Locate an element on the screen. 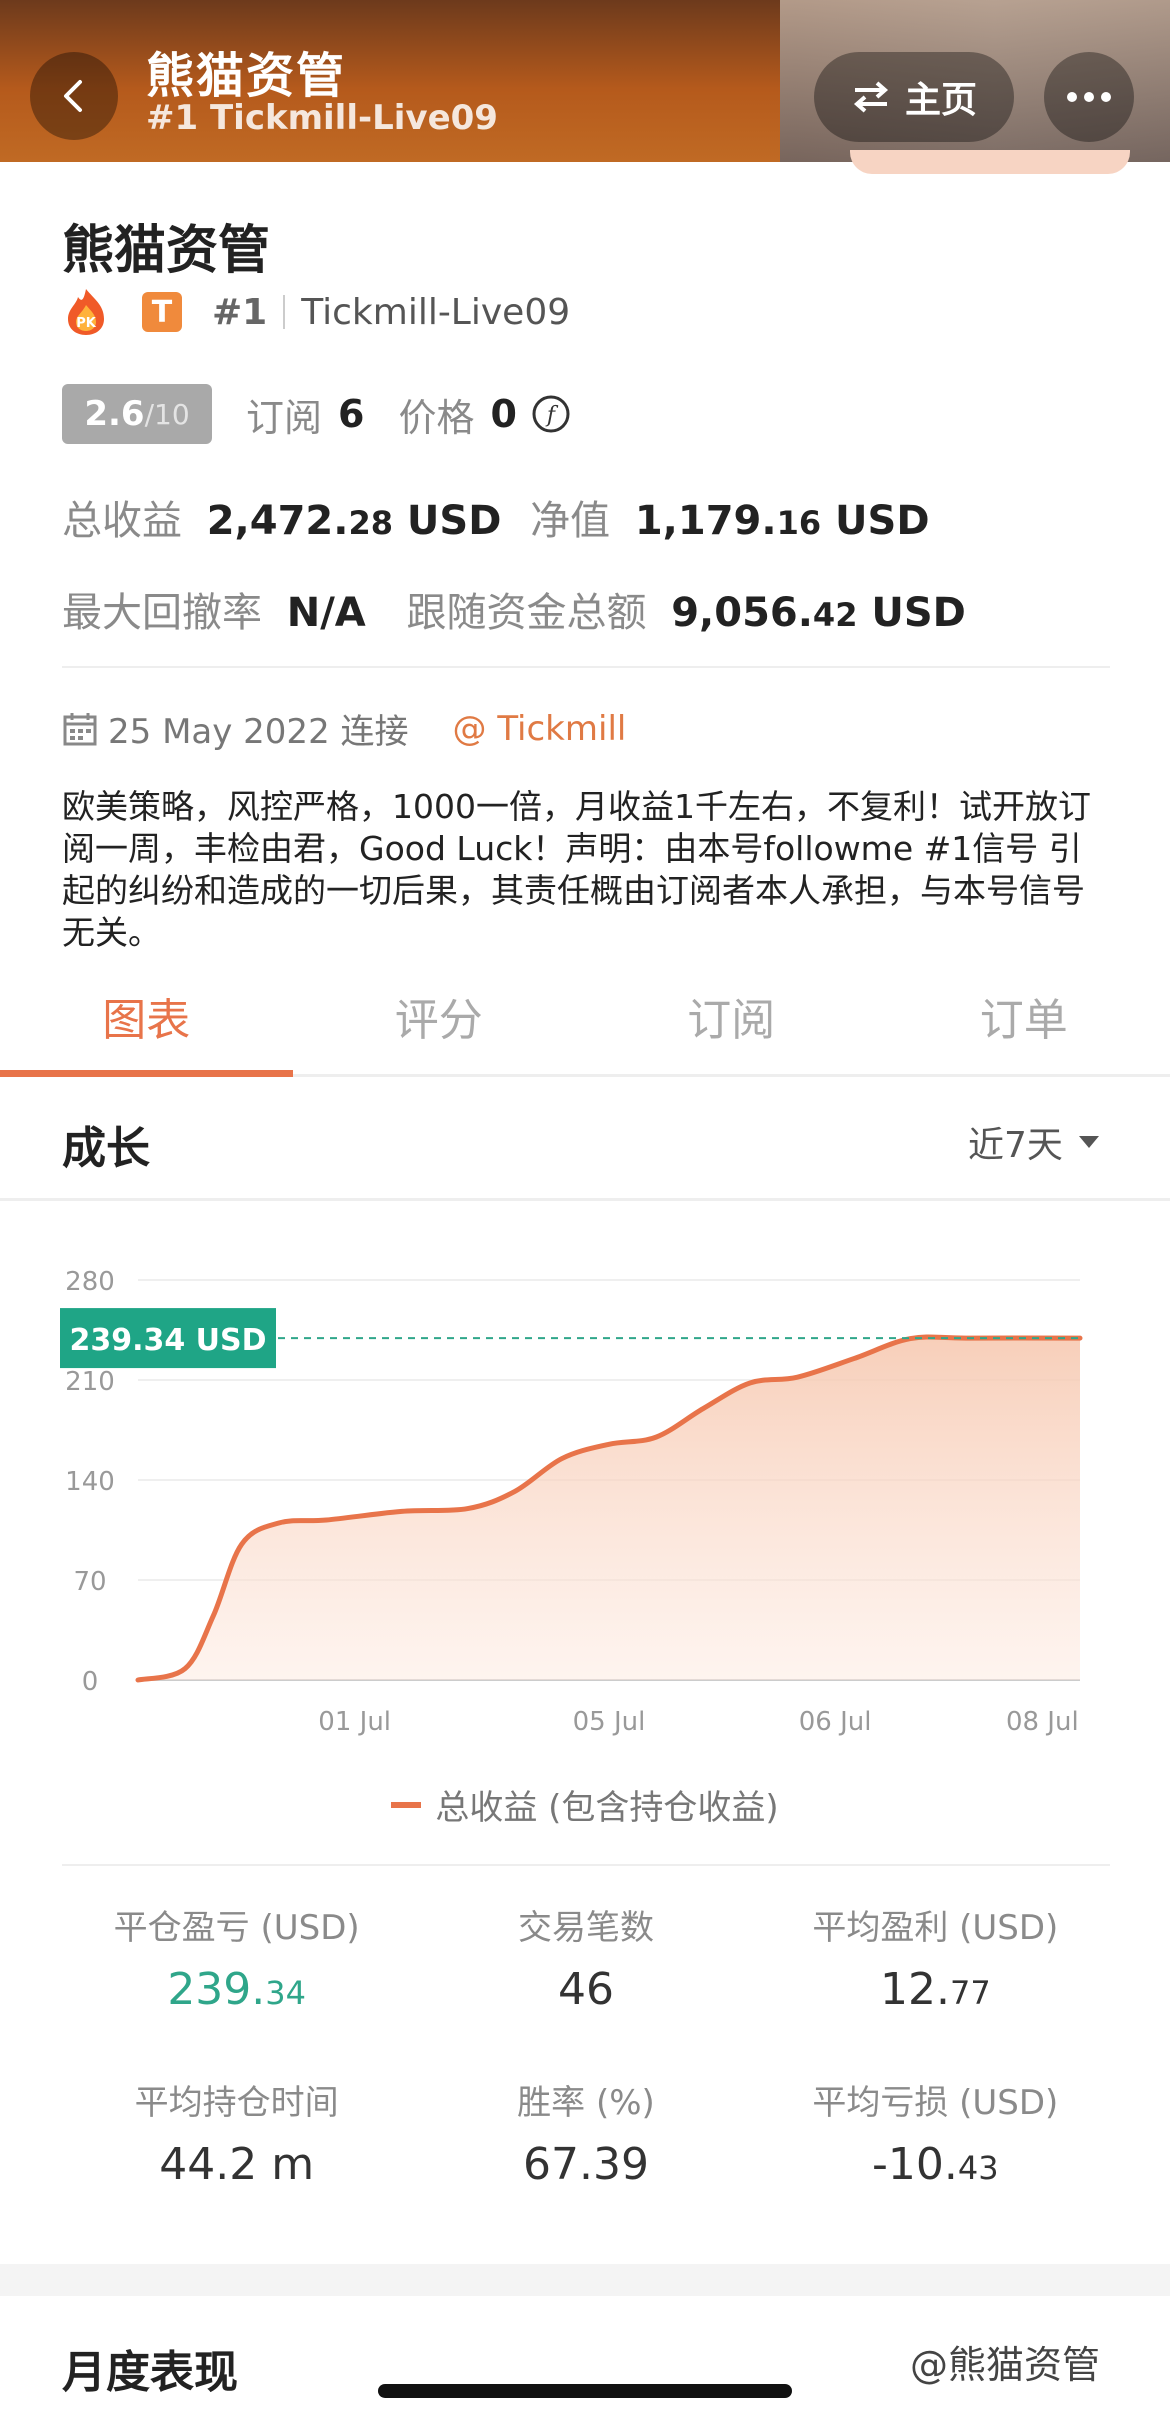 The width and height of the screenshot is (1170, 2421). header-subtitle: #1 Tickmill-Live09 is located at coordinates (322, 118).